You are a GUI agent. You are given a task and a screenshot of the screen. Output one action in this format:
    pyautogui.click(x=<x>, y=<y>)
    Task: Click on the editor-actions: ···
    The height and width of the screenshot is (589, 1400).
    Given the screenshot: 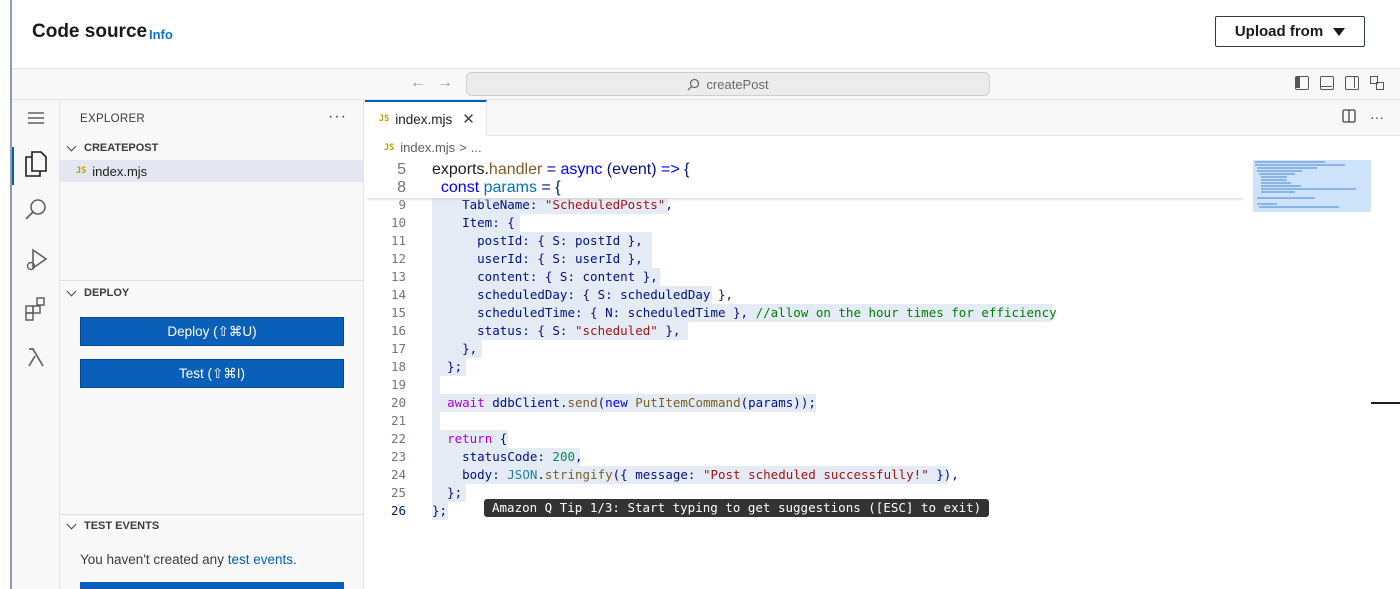 What is the action you would take?
    pyautogui.click(x=1363, y=117)
    